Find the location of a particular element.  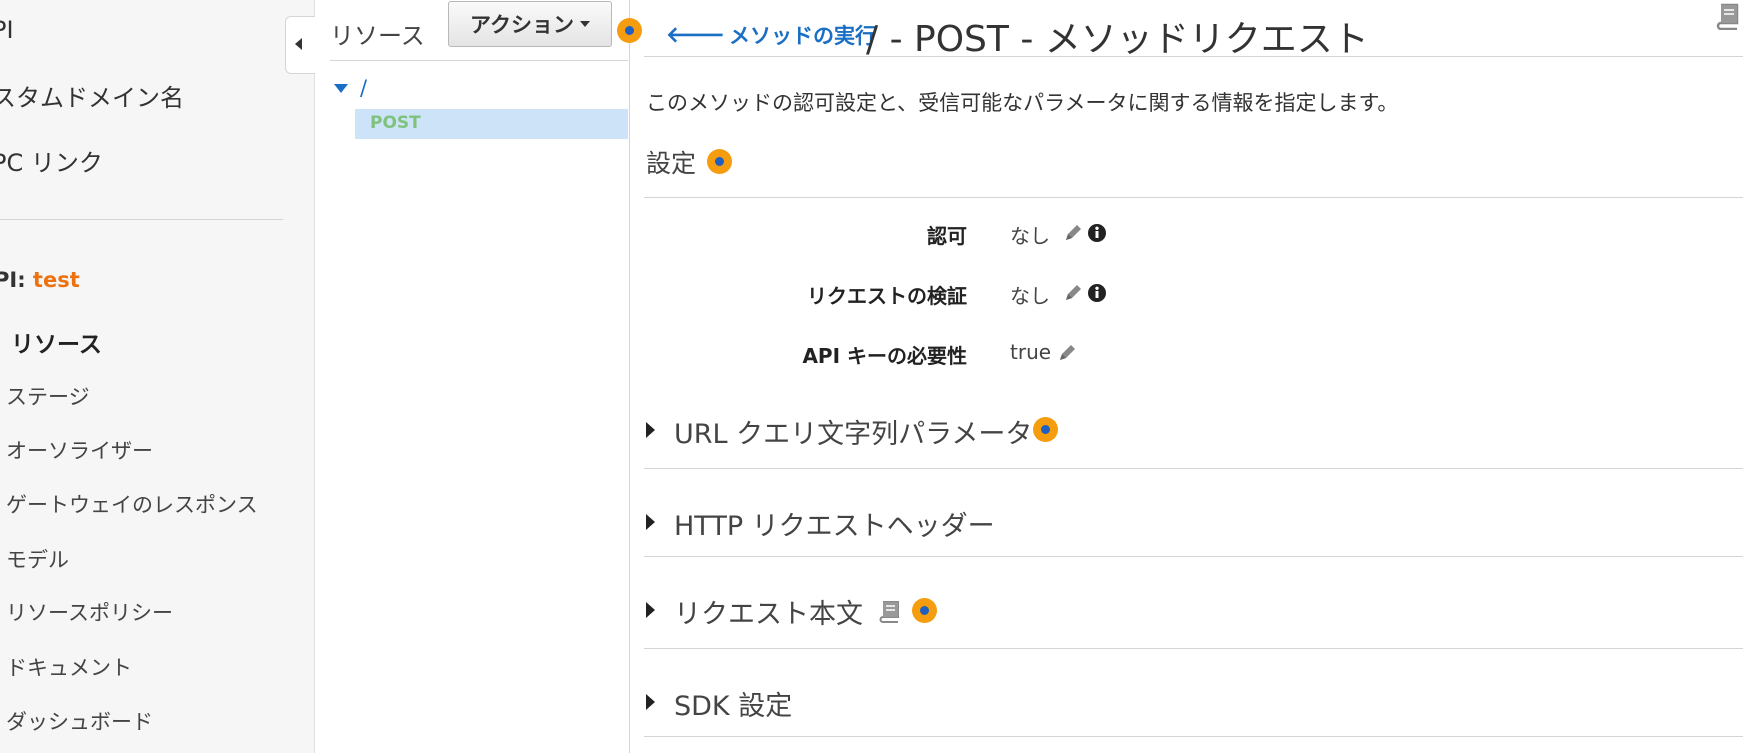

tree-root-resource: / is located at coordinates (363, 88).